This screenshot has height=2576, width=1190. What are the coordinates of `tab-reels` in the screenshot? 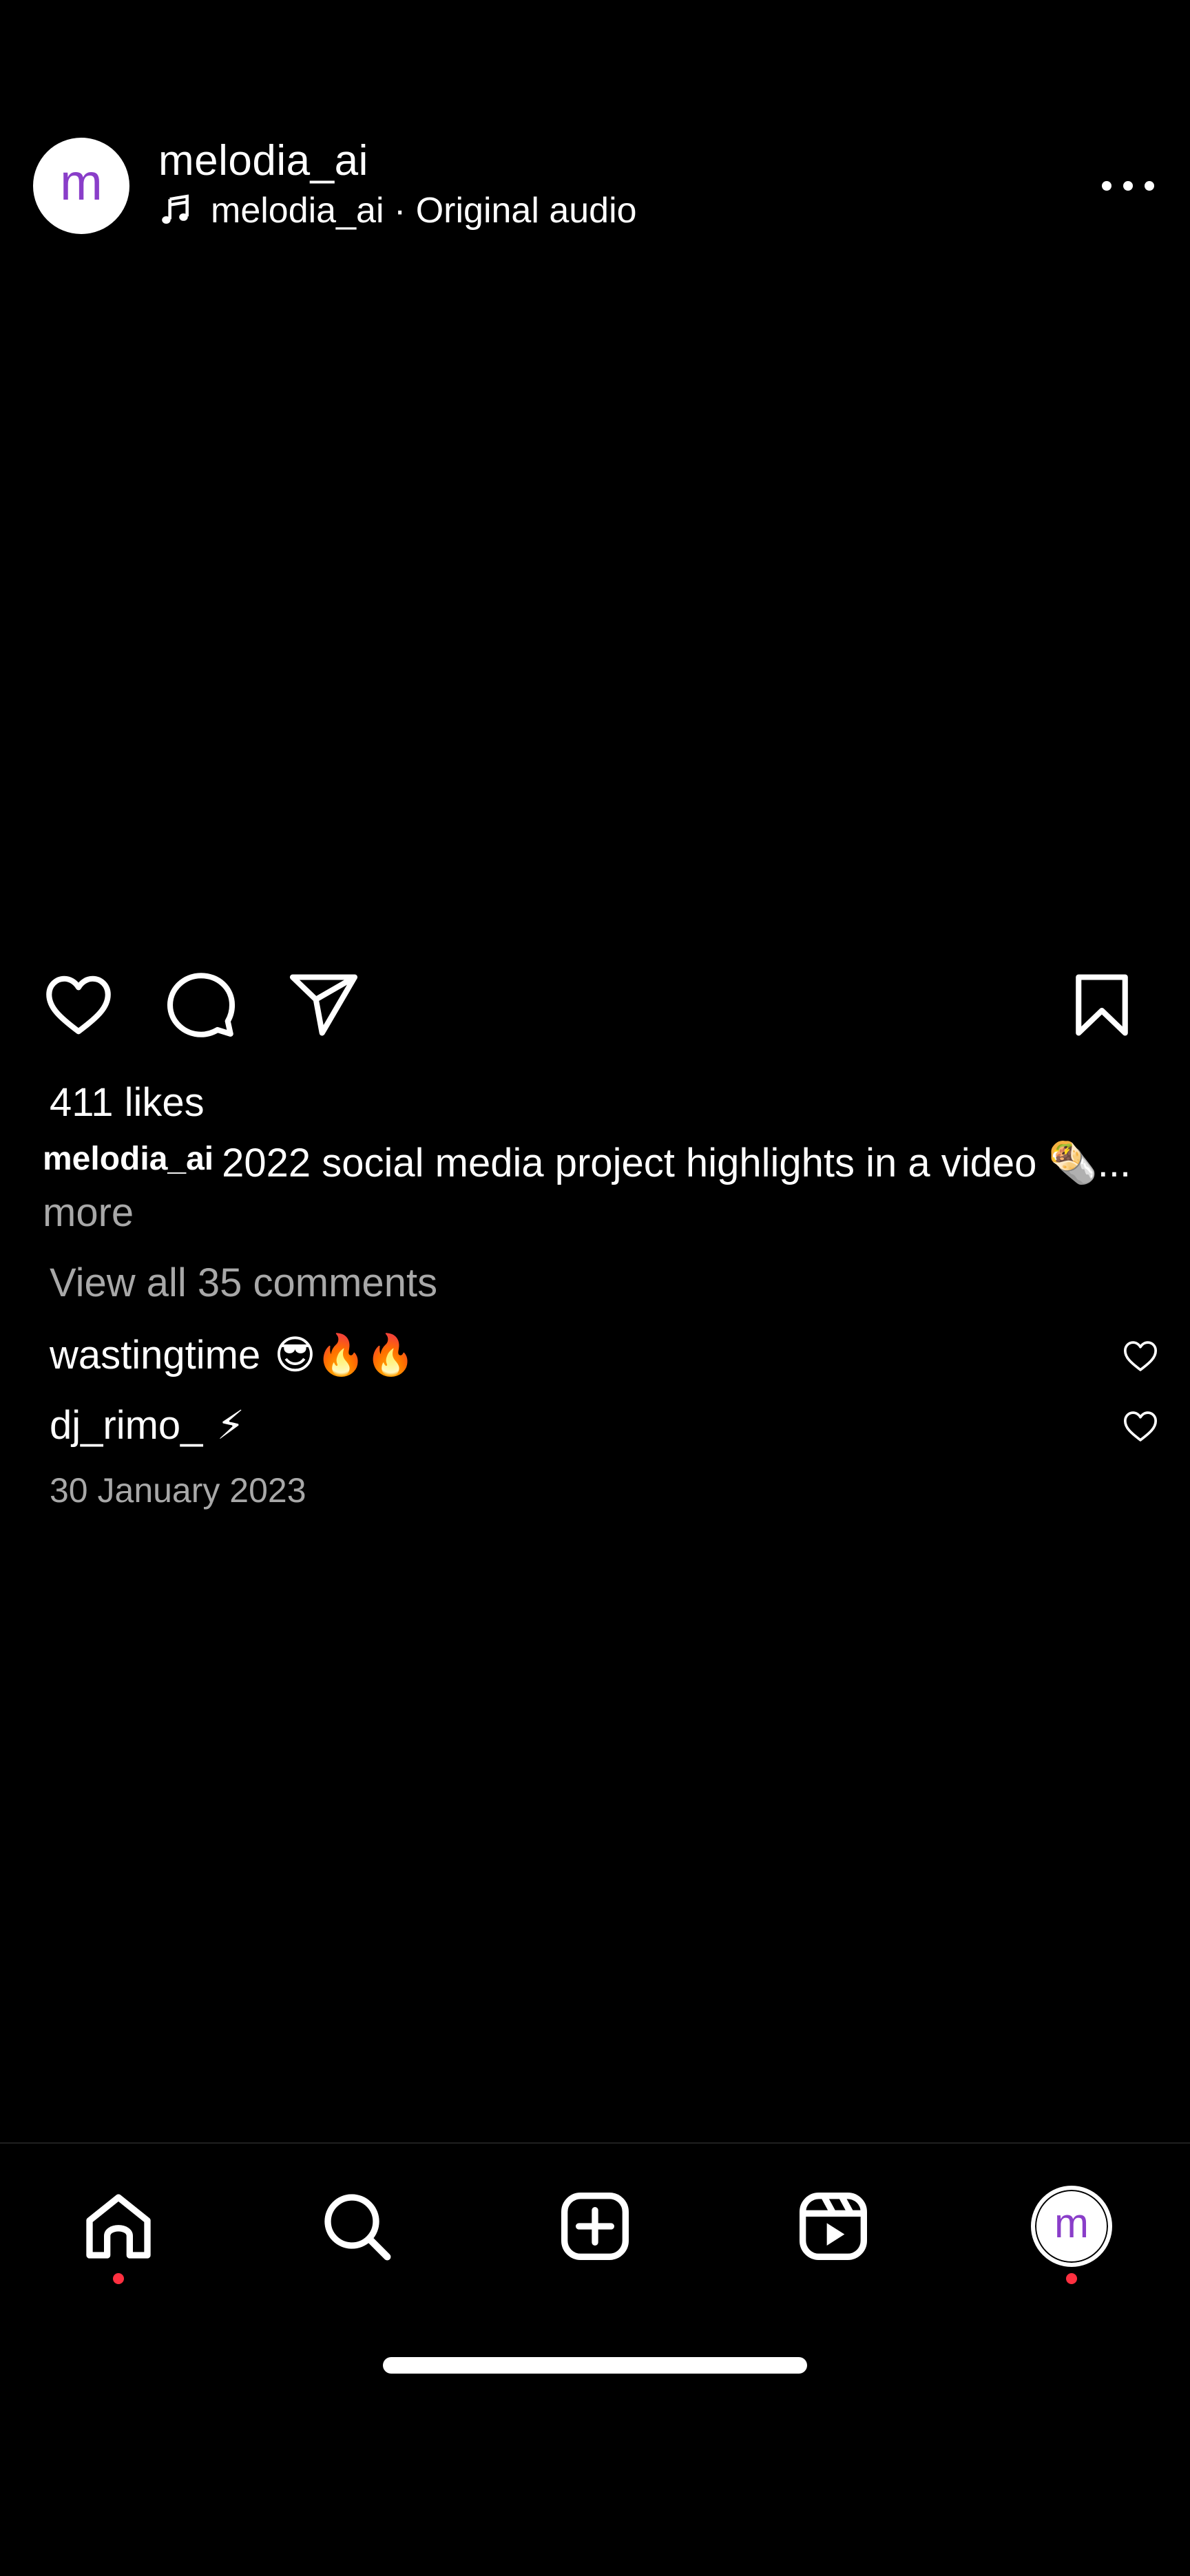 It's located at (833, 2226).